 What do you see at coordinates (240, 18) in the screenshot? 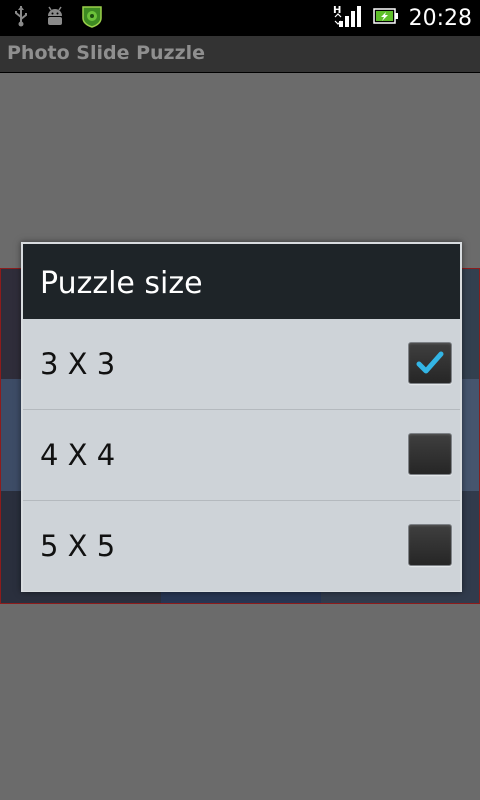
I see `status-bar: H 20:28` at bounding box center [240, 18].